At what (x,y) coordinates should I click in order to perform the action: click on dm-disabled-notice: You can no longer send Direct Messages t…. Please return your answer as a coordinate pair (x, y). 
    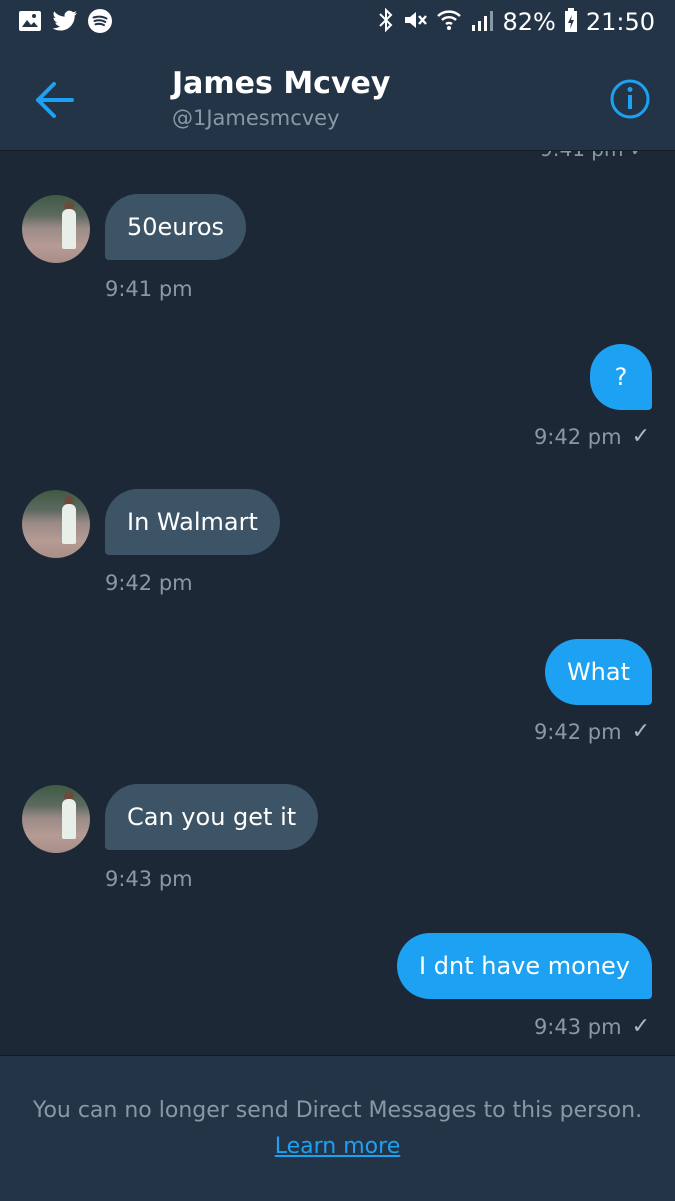
    Looking at the image, I should click on (337, 1110).